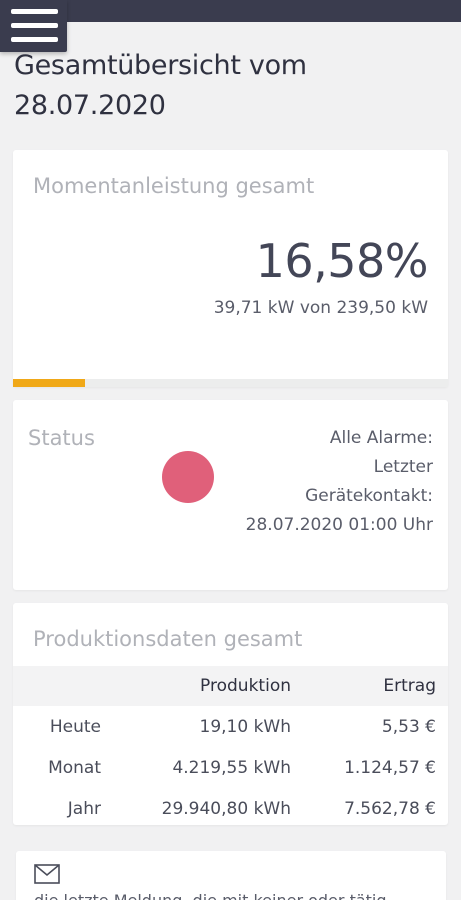 The height and width of the screenshot is (900, 461). I want to click on status-line-contact: Gerätekontakt:, so click(369, 496).